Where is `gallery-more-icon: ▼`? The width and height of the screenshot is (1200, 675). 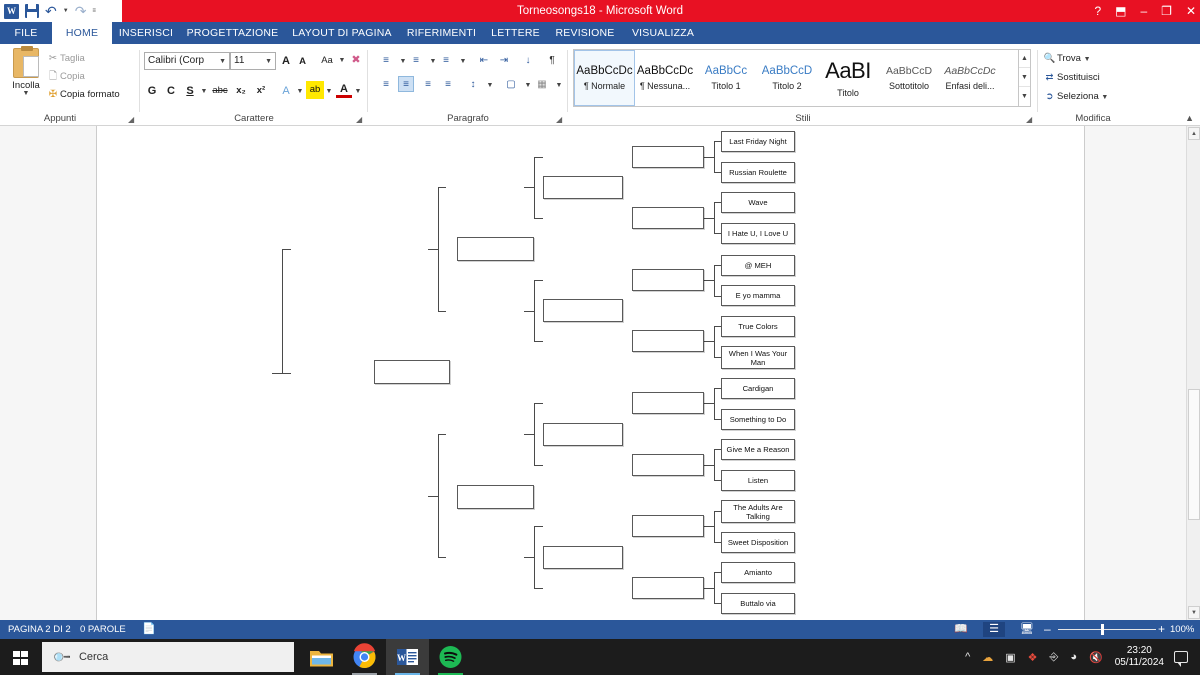 gallery-more-icon: ▼ is located at coordinates (1024, 97).